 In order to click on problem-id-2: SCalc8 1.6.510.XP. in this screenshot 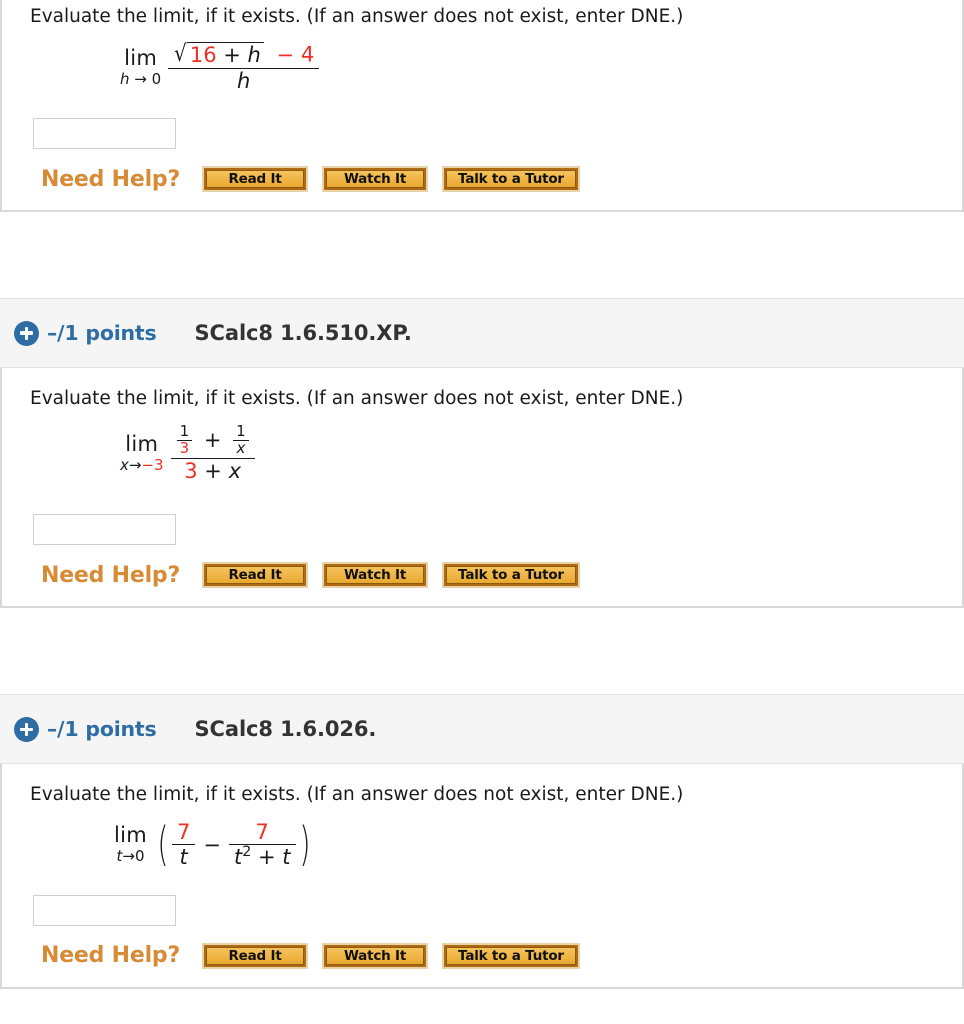, I will do `click(303, 333)`.